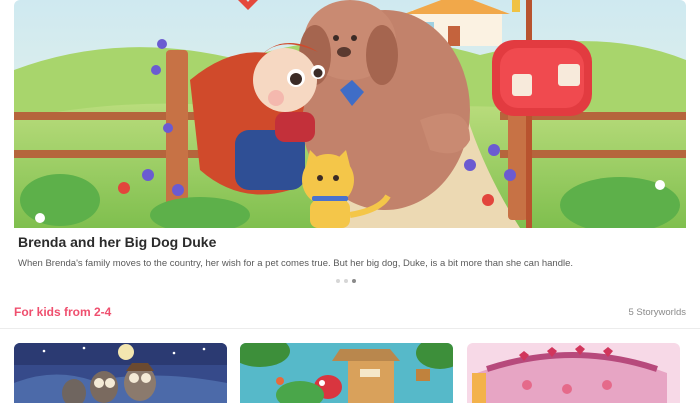 This screenshot has width=700, height=403. What do you see at coordinates (63, 312) in the screenshot?
I see `section-title: For kids from 2-4` at bounding box center [63, 312].